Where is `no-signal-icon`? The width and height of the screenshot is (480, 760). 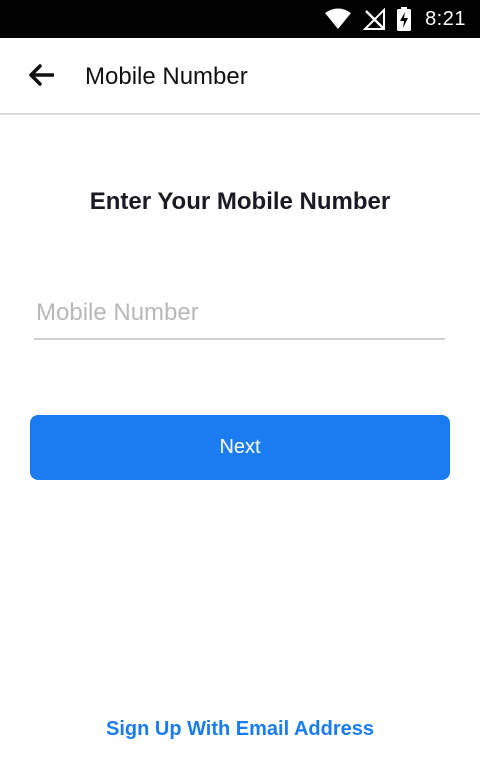
no-signal-icon is located at coordinates (374, 19).